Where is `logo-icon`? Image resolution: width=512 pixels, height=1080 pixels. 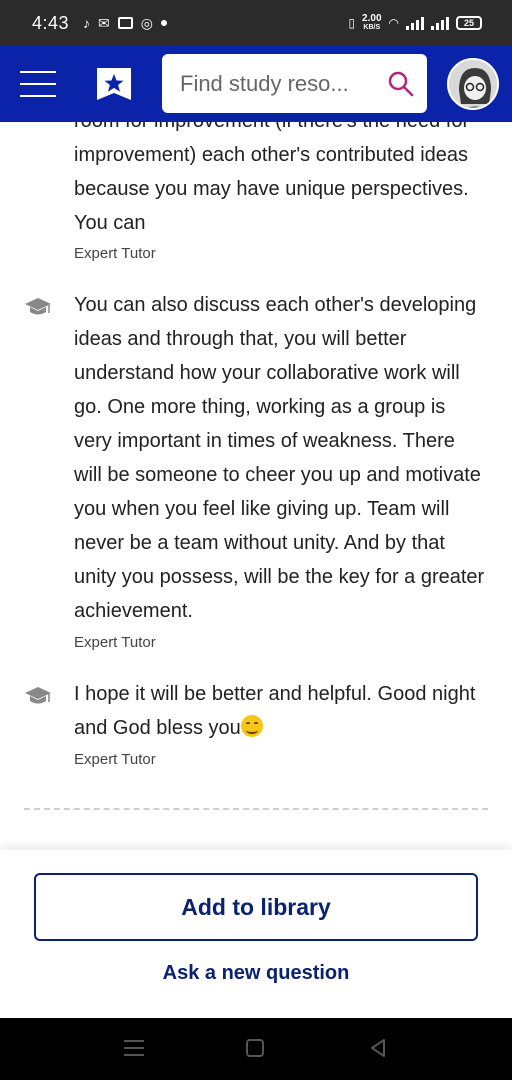 logo-icon is located at coordinates (114, 84).